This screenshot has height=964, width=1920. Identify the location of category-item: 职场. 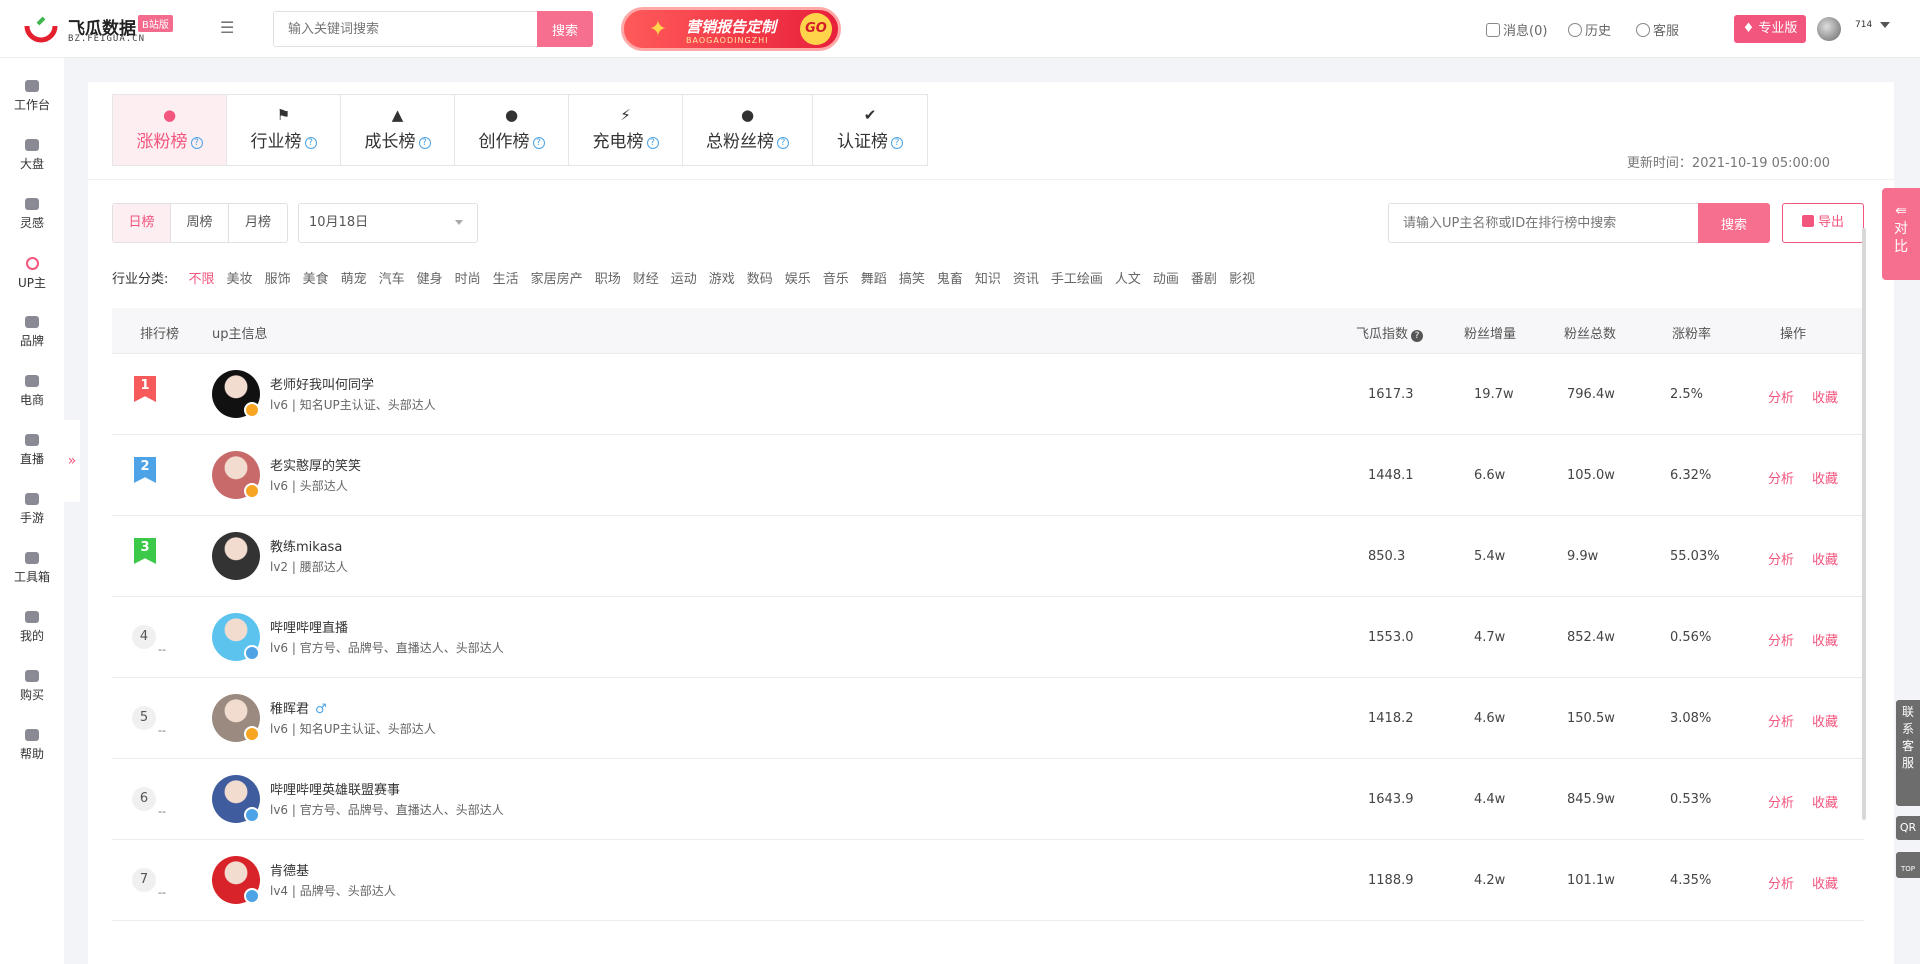
(608, 279).